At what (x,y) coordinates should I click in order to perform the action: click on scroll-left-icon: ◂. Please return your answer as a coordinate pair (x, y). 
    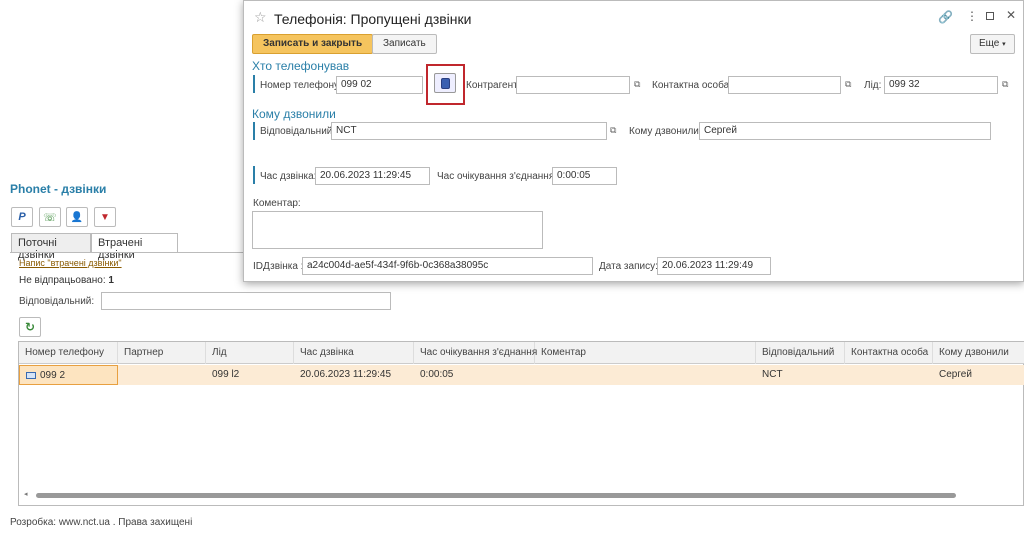
    Looking at the image, I should click on (26, 494).